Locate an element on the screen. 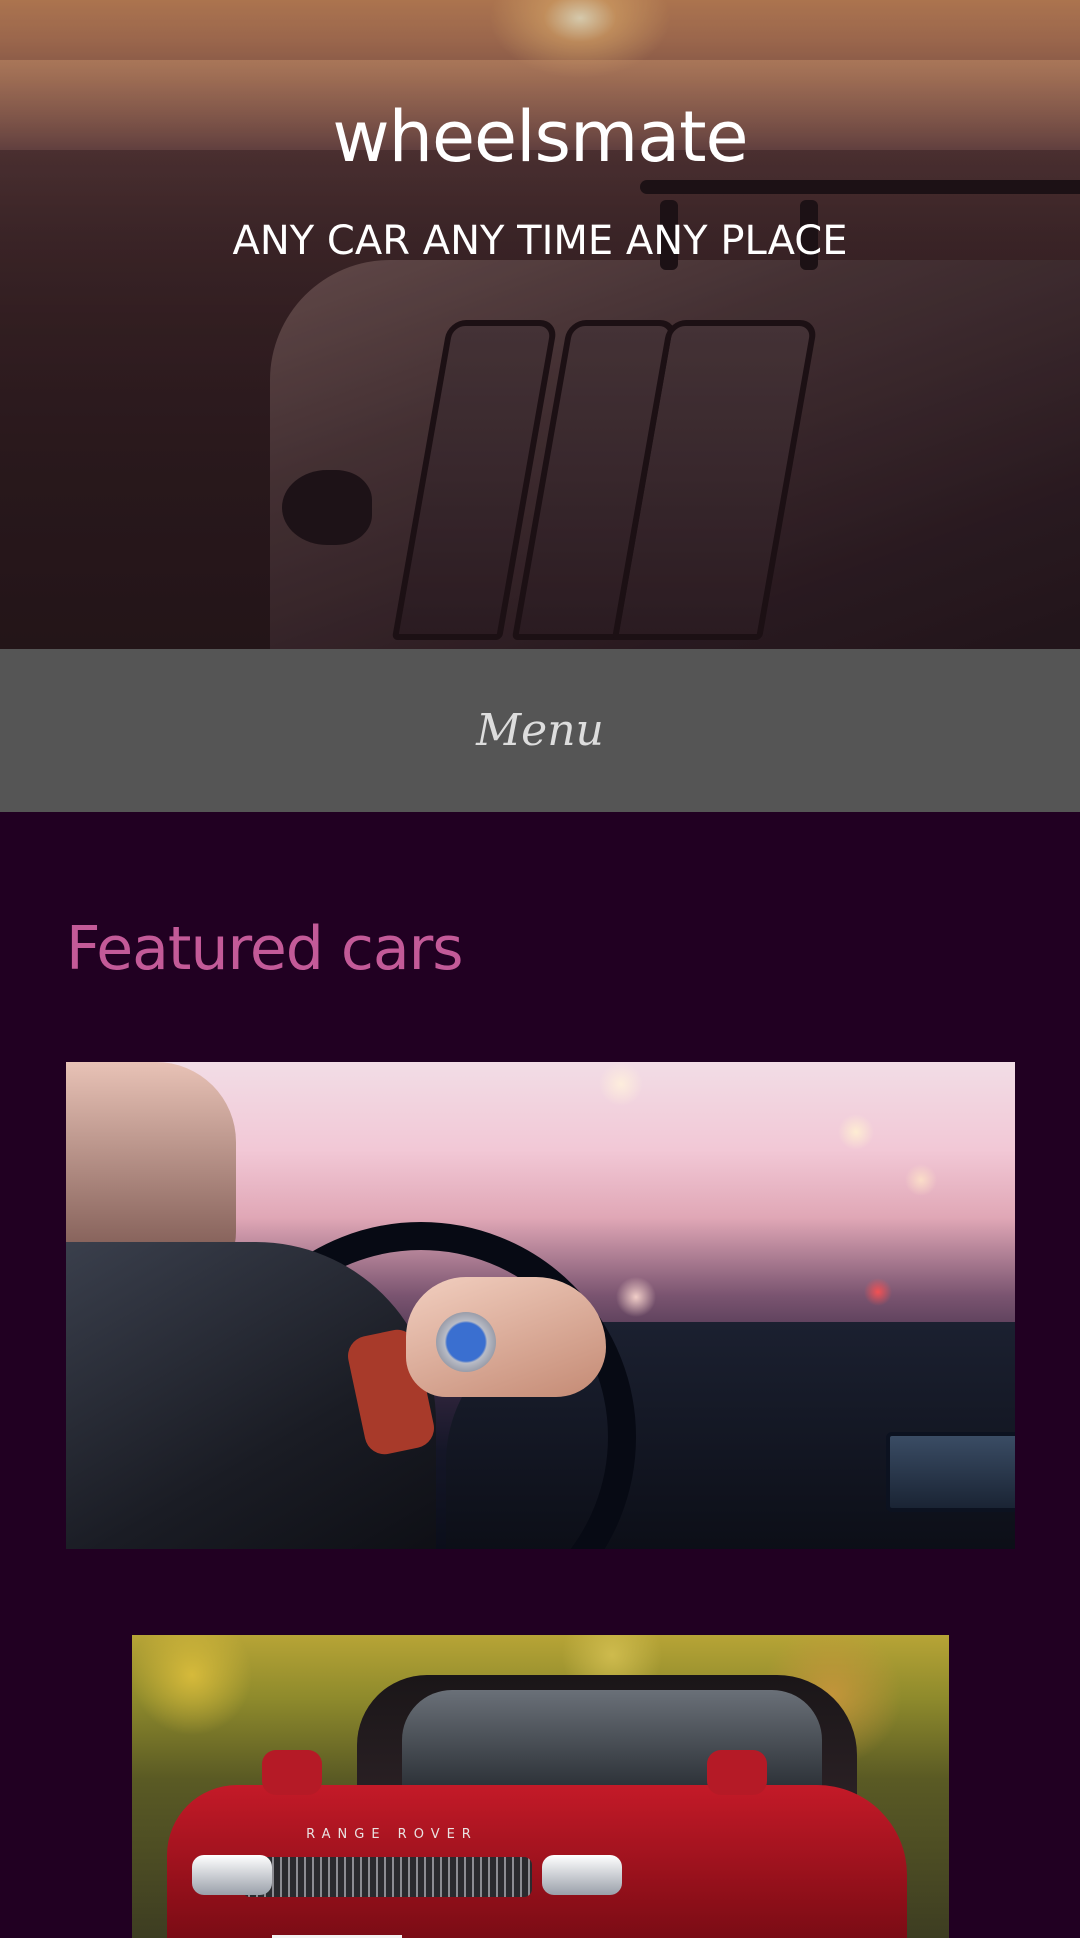 The image size is (1080, 1938). section-title: Featured cars is located at coordinates (265, 949).